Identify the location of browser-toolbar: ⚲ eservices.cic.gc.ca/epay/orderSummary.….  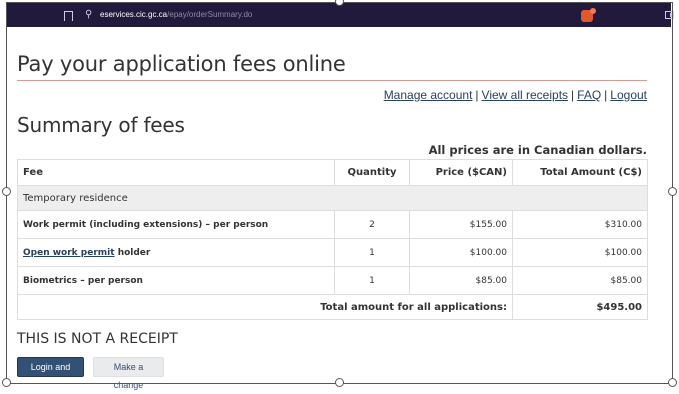
(340, 15).